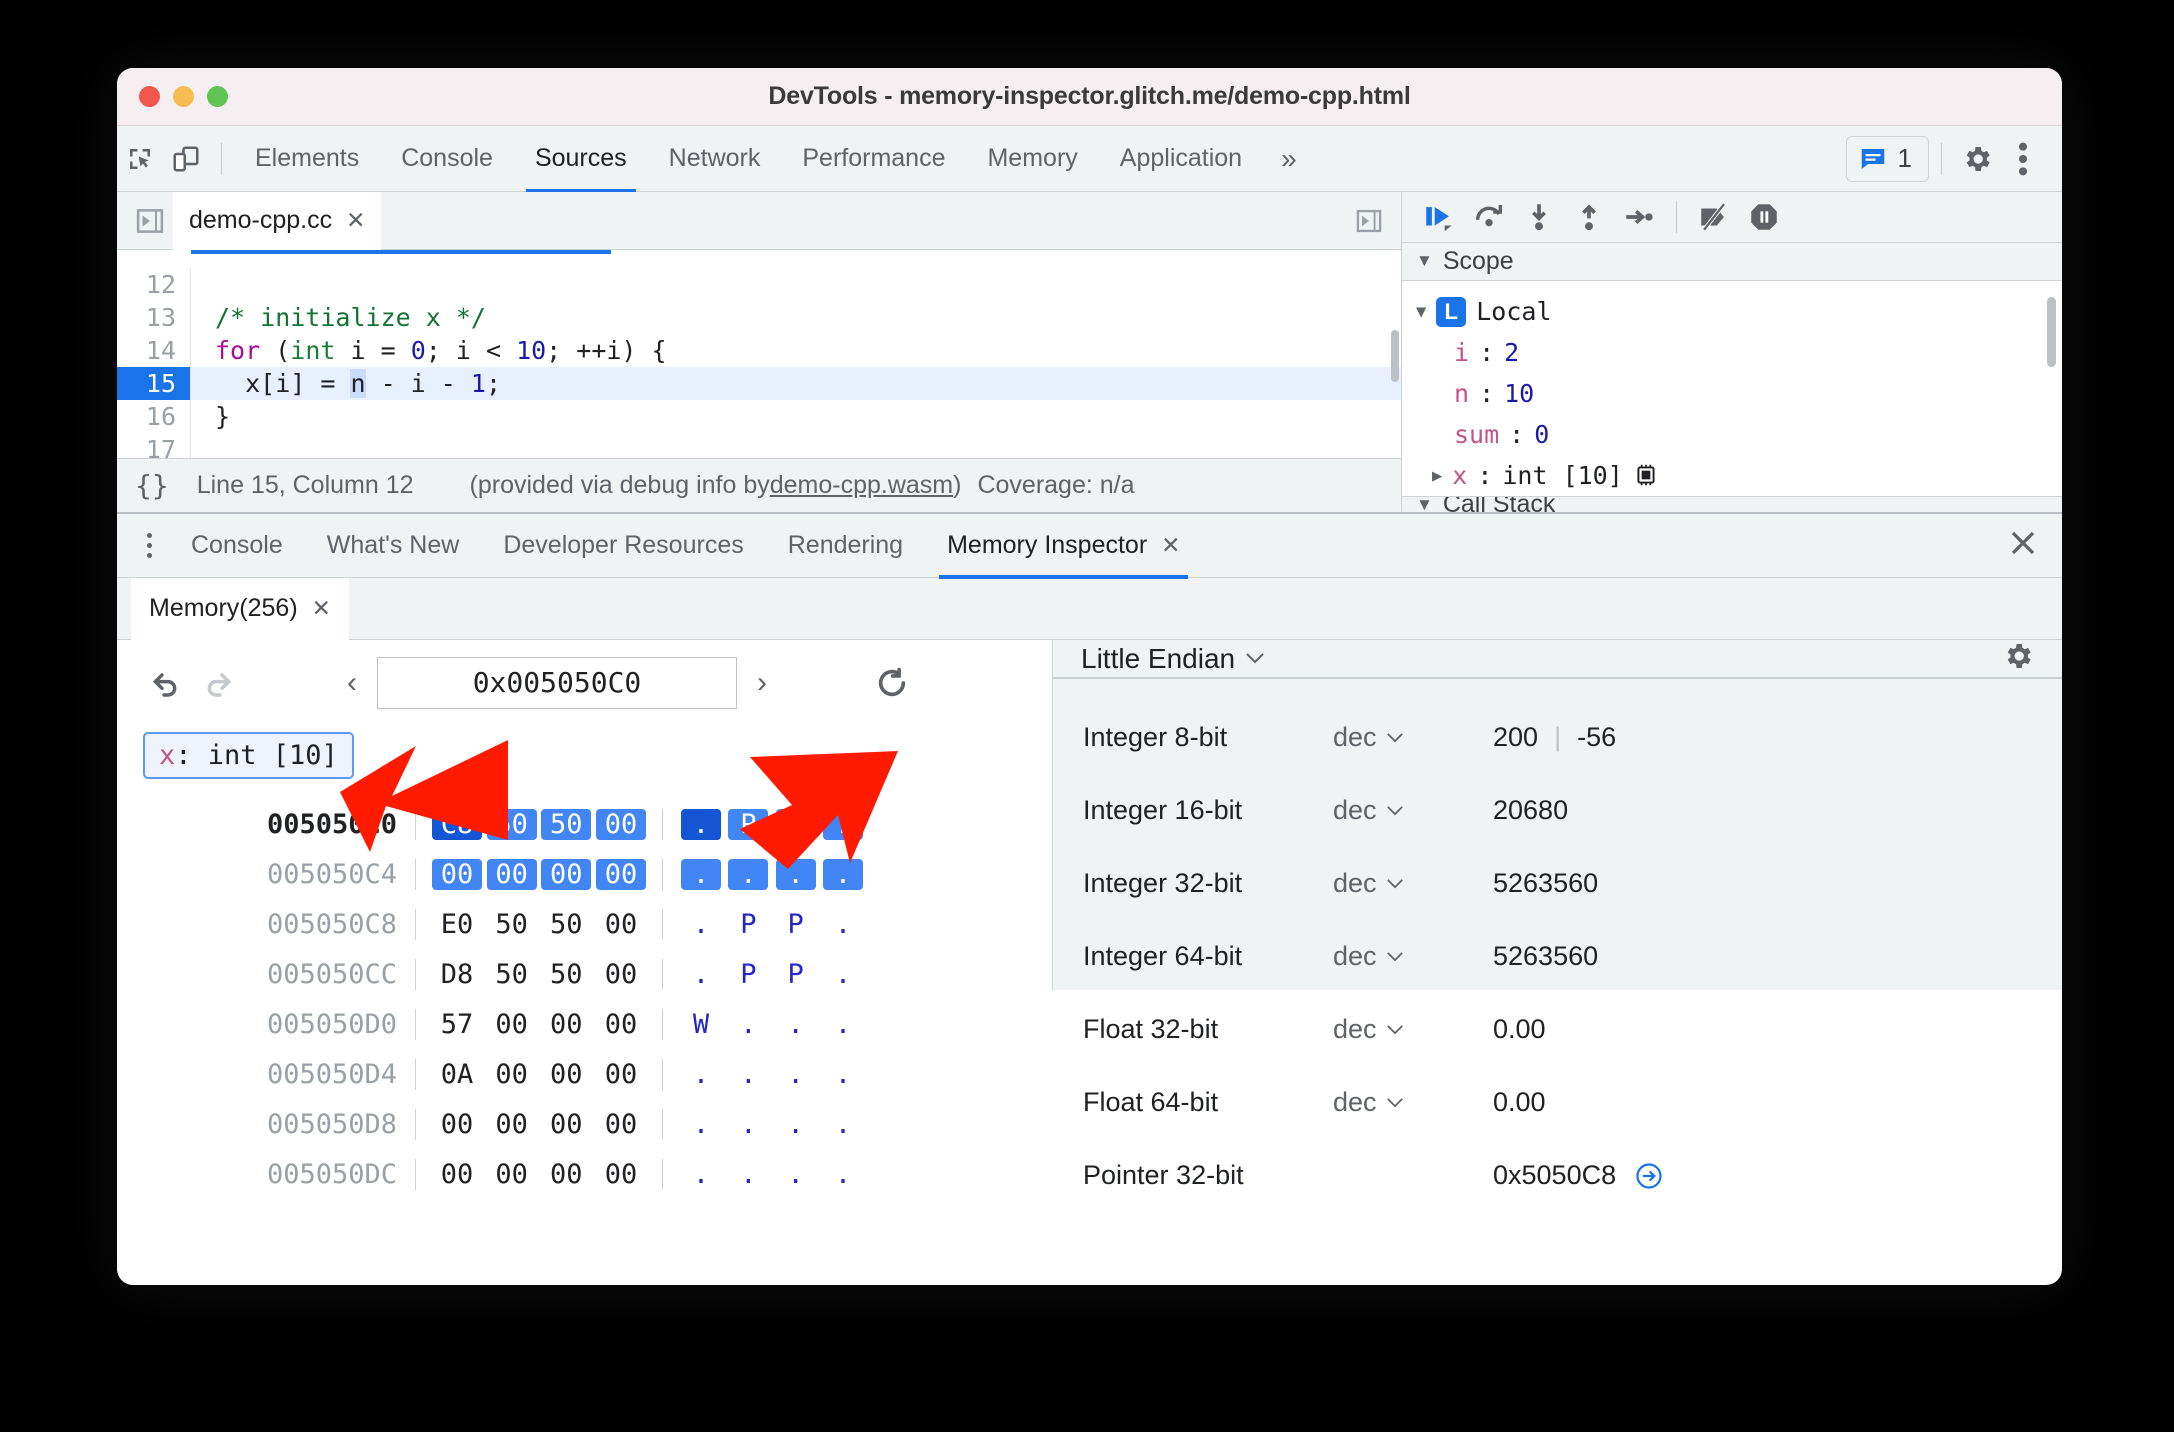 Image resolution: width=2174 pixels, height=1432 pixels. What do you see at coordinates (1739, 393) in the screenshot?
I see `scope-variable-n: n: 10` at bounding box center [1739, 393].